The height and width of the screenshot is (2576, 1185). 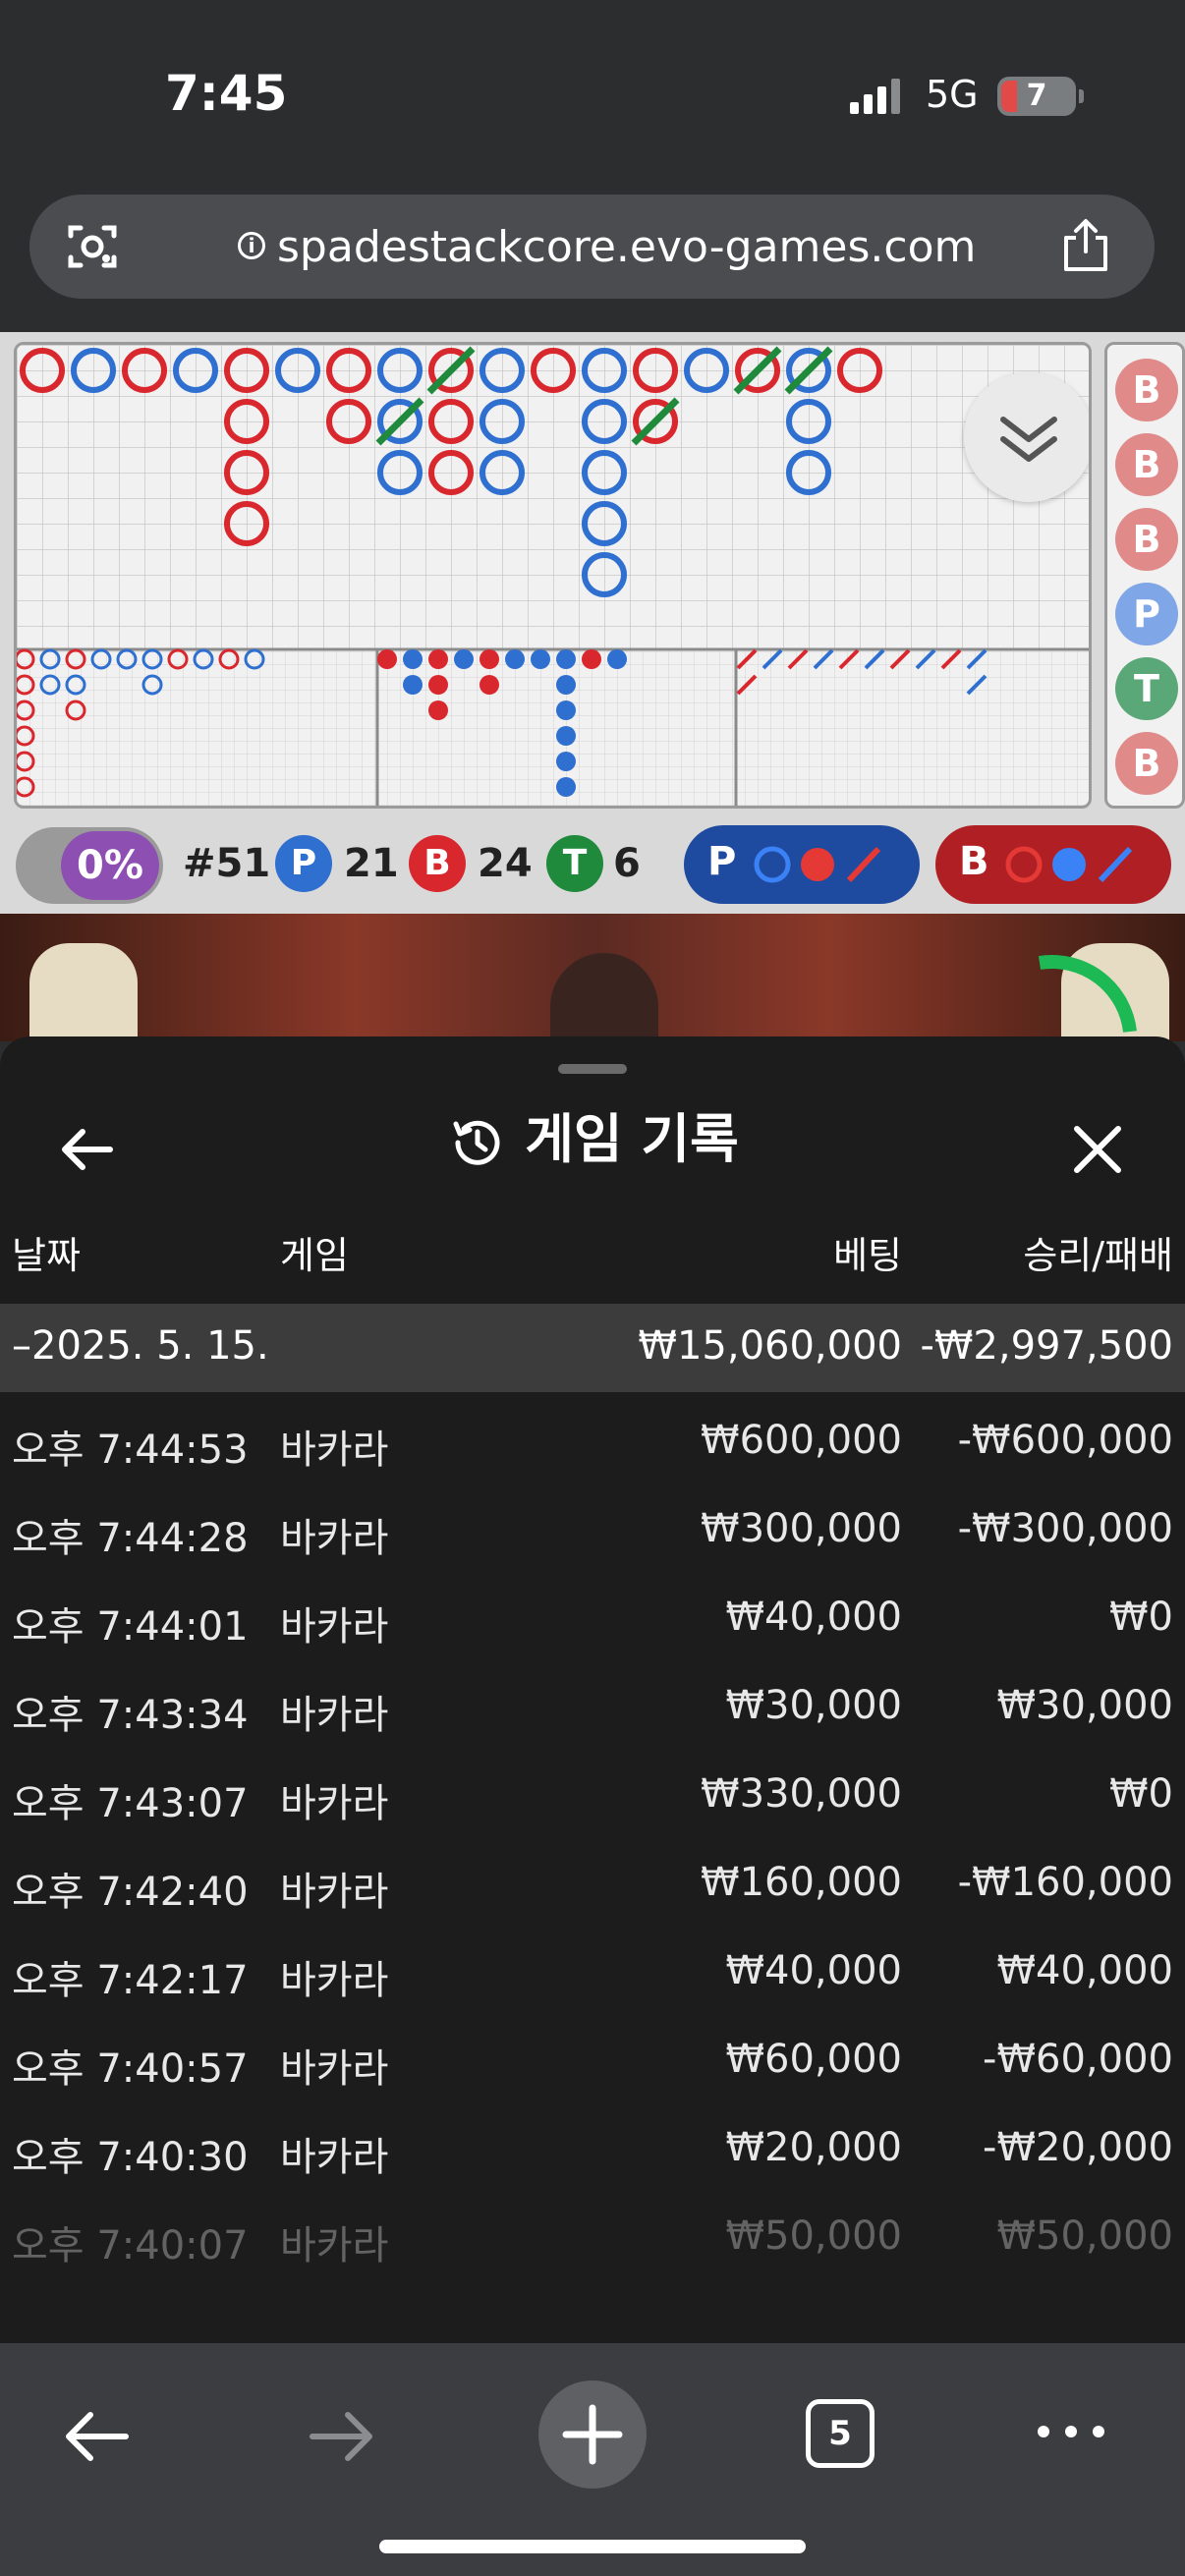 I want to click on header-game: 게임, so click(x=315, y=1255).